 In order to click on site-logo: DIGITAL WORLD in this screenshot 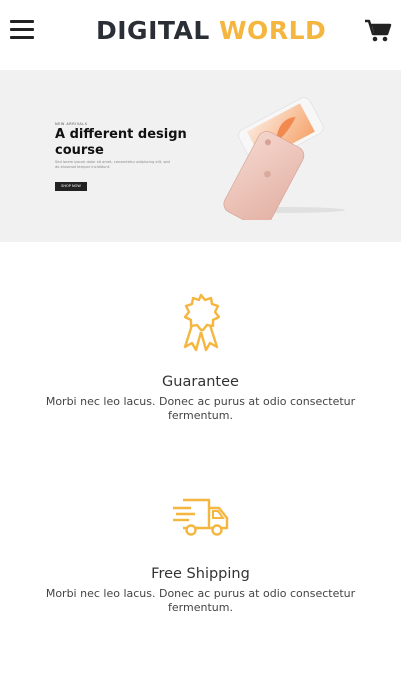, I will do `click(211, 32)`.